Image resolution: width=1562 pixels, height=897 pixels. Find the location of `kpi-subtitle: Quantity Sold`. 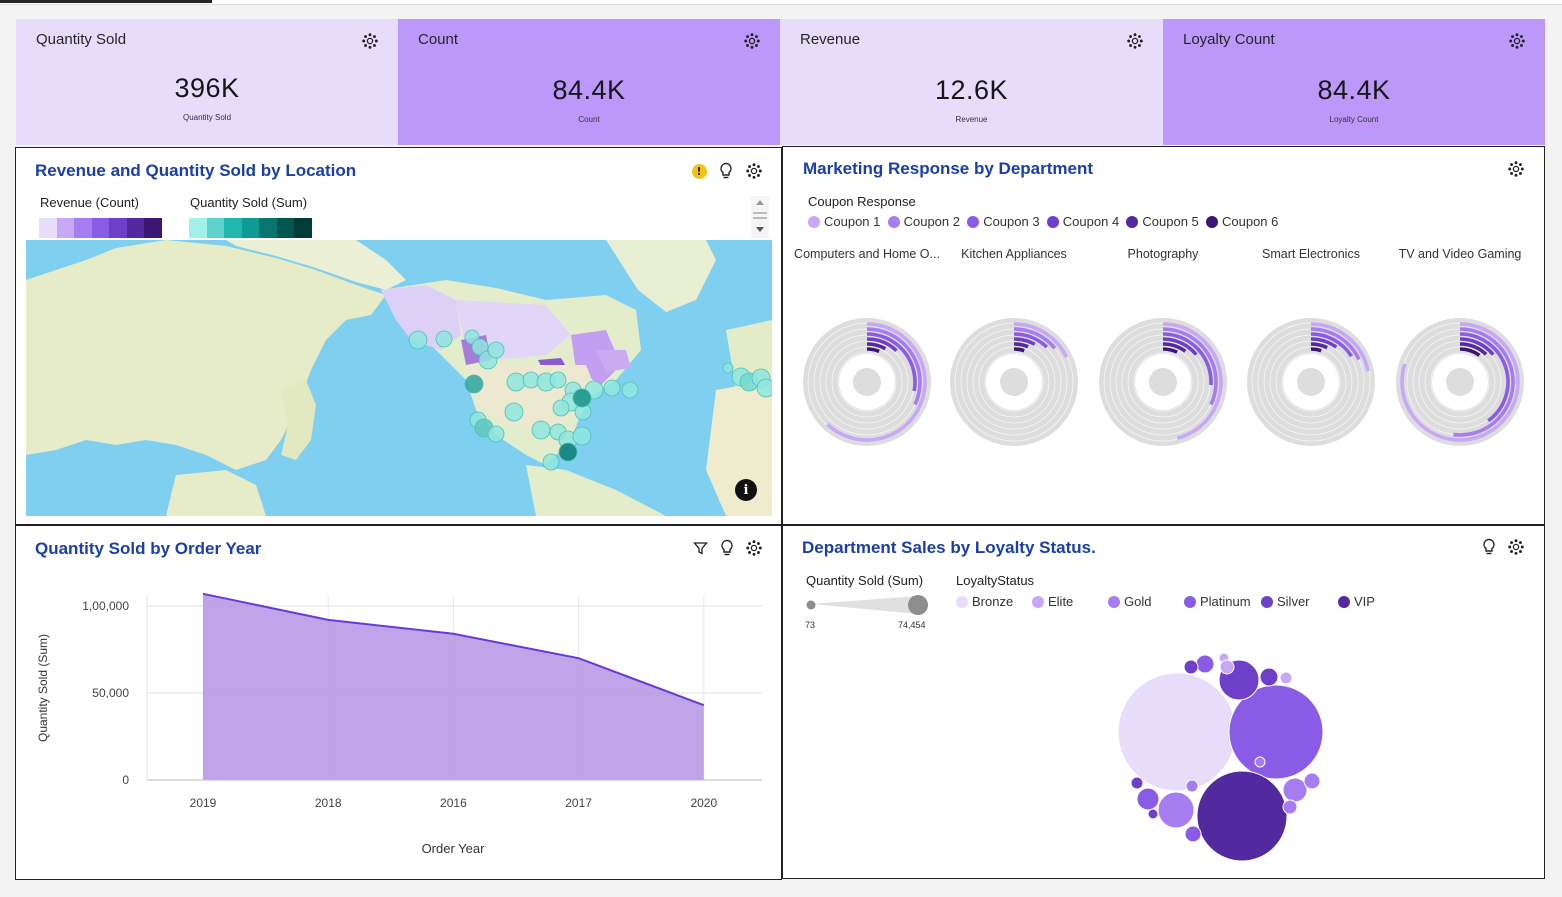

kpi-subtitle: Quantity Sold is located at coordinates (207, 117).